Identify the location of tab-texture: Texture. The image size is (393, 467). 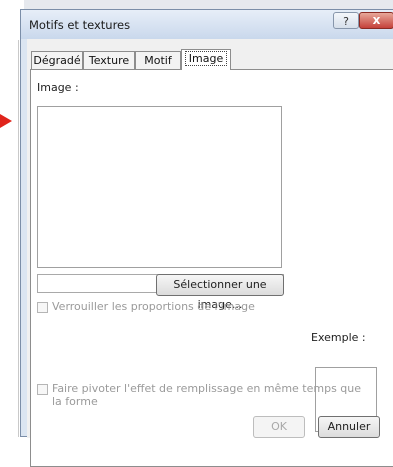
(109, 60).